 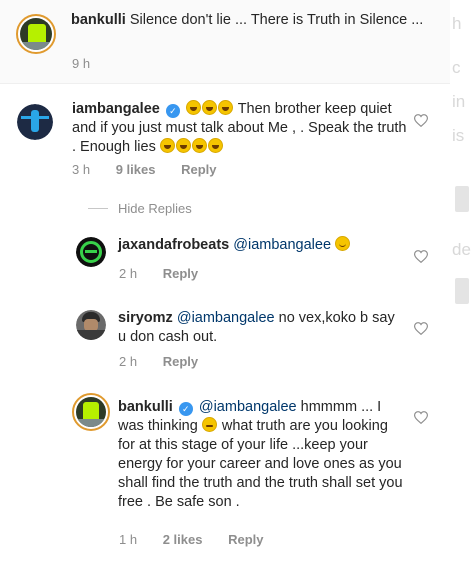 I want to click on timestamp: 1 h, so click(x=128, y=539).